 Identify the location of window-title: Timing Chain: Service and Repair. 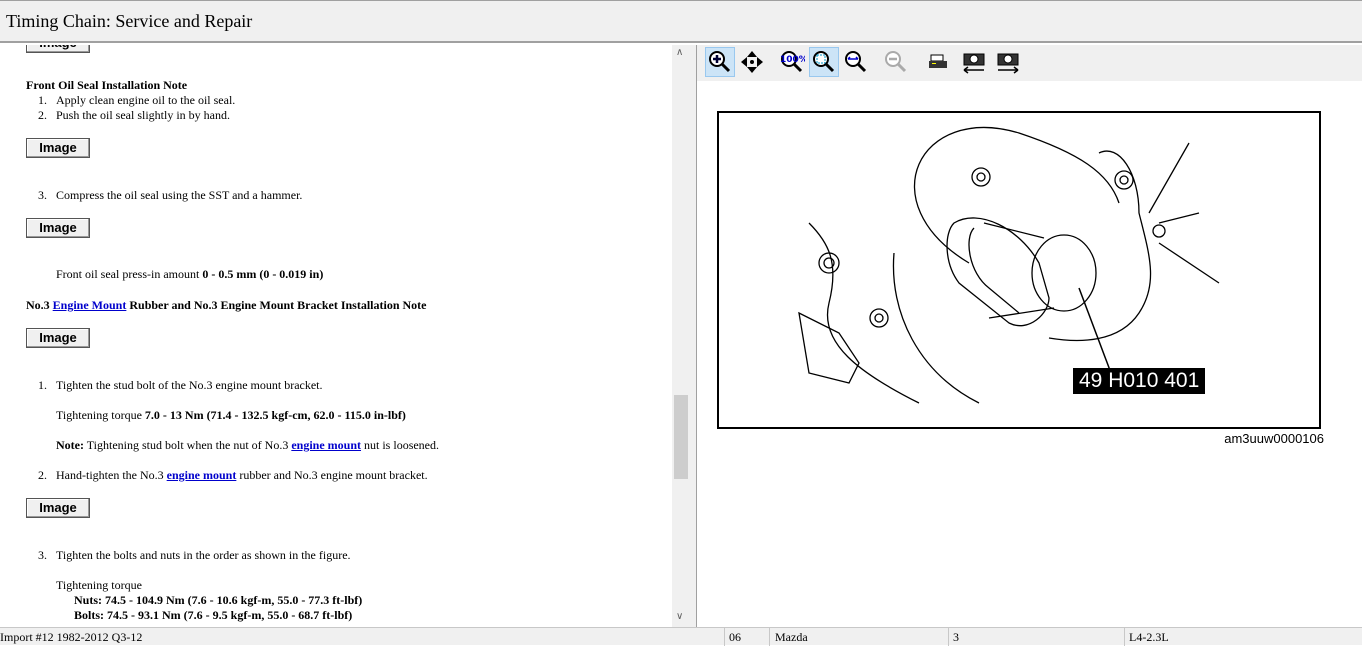
(129, 21).